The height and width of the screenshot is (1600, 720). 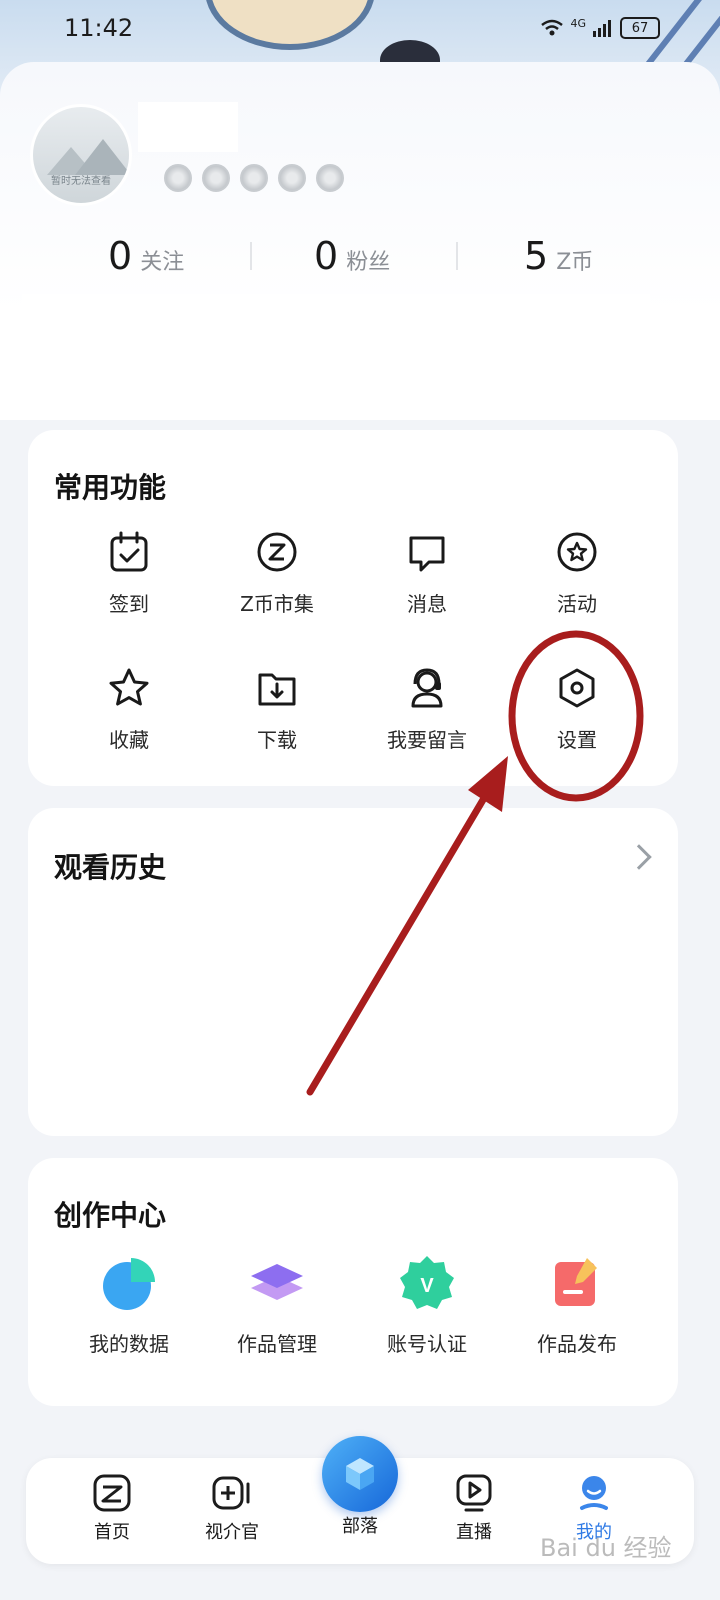 What do you see at coordinates (578, 23) in the screenshot?
I see `network-type: 4G` at bounding box center [578, 23].